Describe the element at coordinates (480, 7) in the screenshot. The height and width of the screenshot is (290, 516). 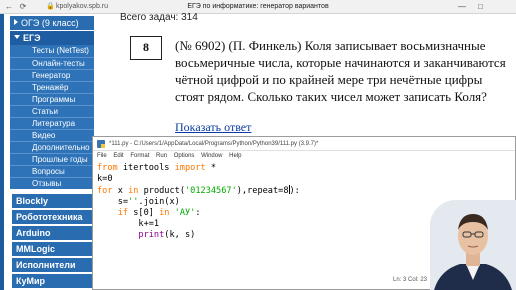
I see `maximize-button: □` at that location.